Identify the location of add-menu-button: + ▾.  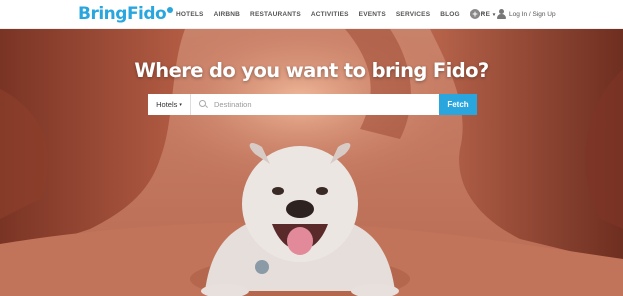
(477, 14).